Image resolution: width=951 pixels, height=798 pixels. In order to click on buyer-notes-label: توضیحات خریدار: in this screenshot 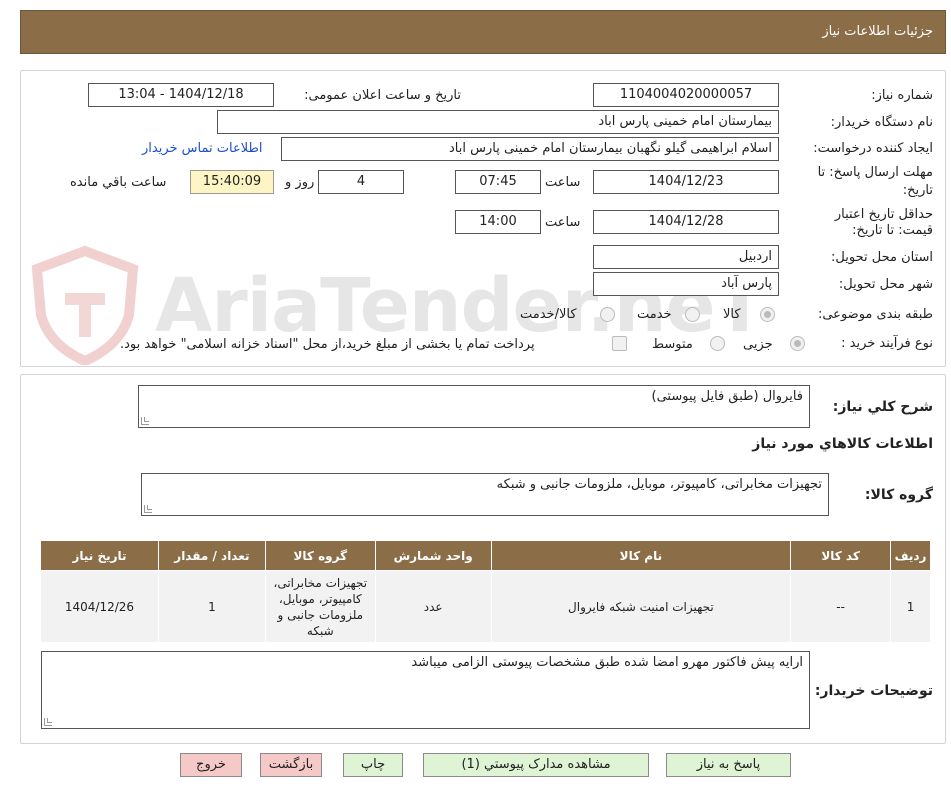, I will do `click(873, 691)`.